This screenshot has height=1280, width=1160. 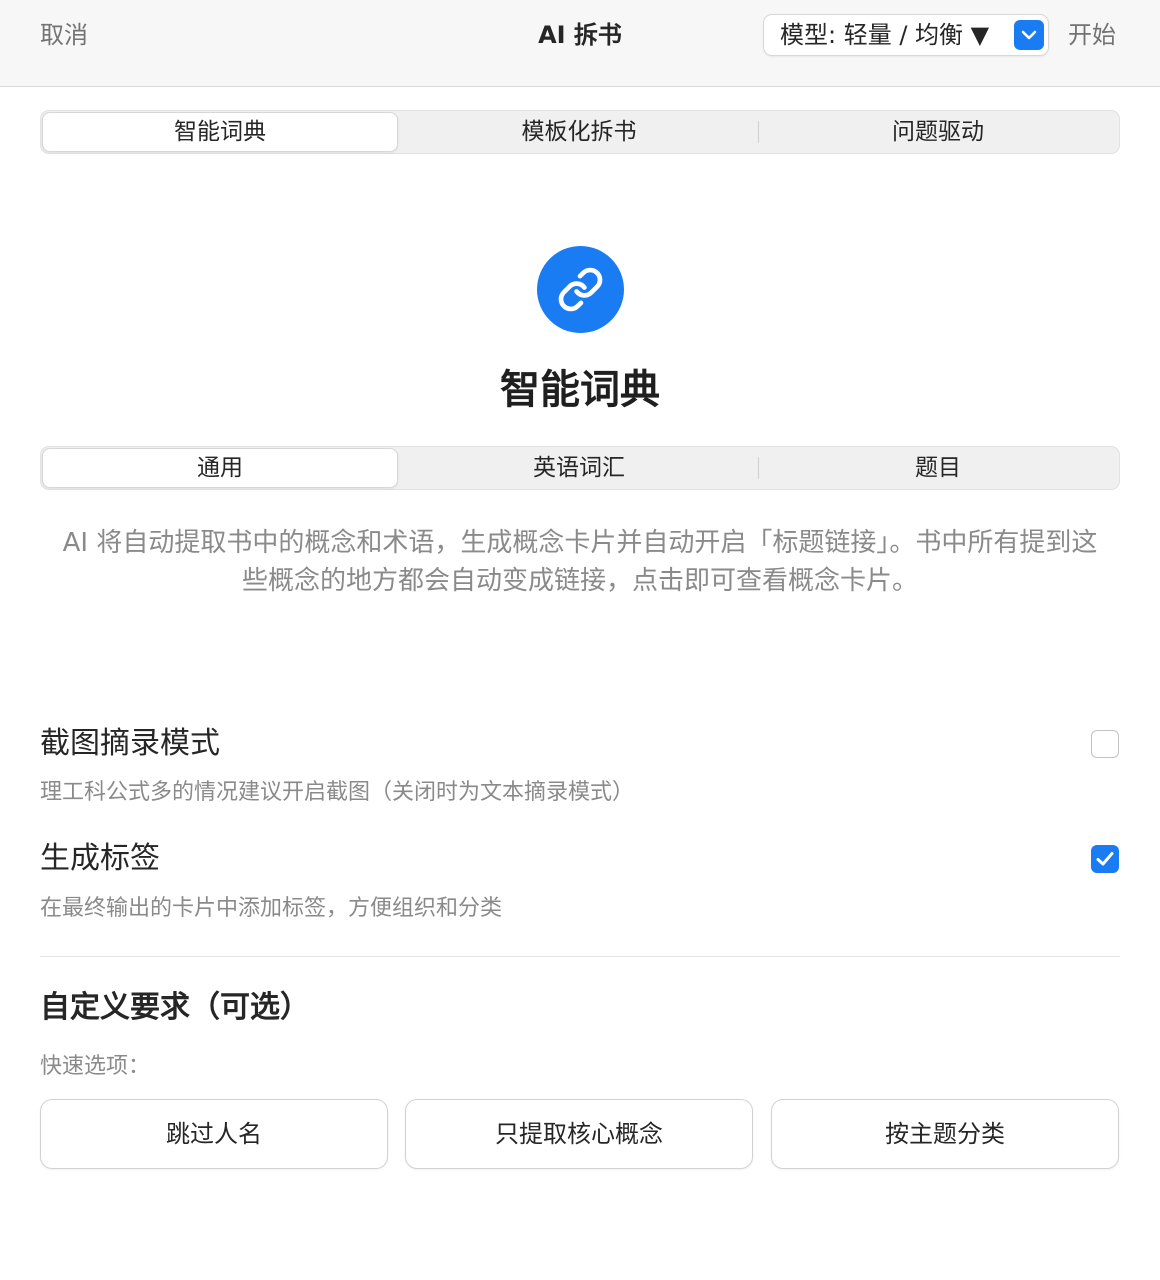 What do you see at coordinates (885, 35) in the screenshot?
I see `model-select-value: 模型: 轻量 / 均衡 ▼` at bounding box center [885, 35].